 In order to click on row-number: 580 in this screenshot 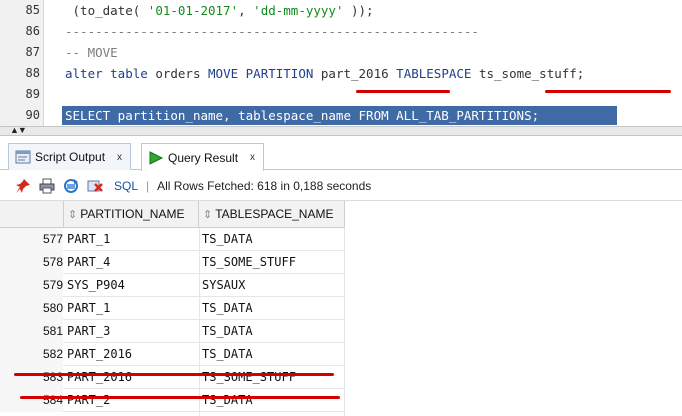, I will do `click(31, 308)`.